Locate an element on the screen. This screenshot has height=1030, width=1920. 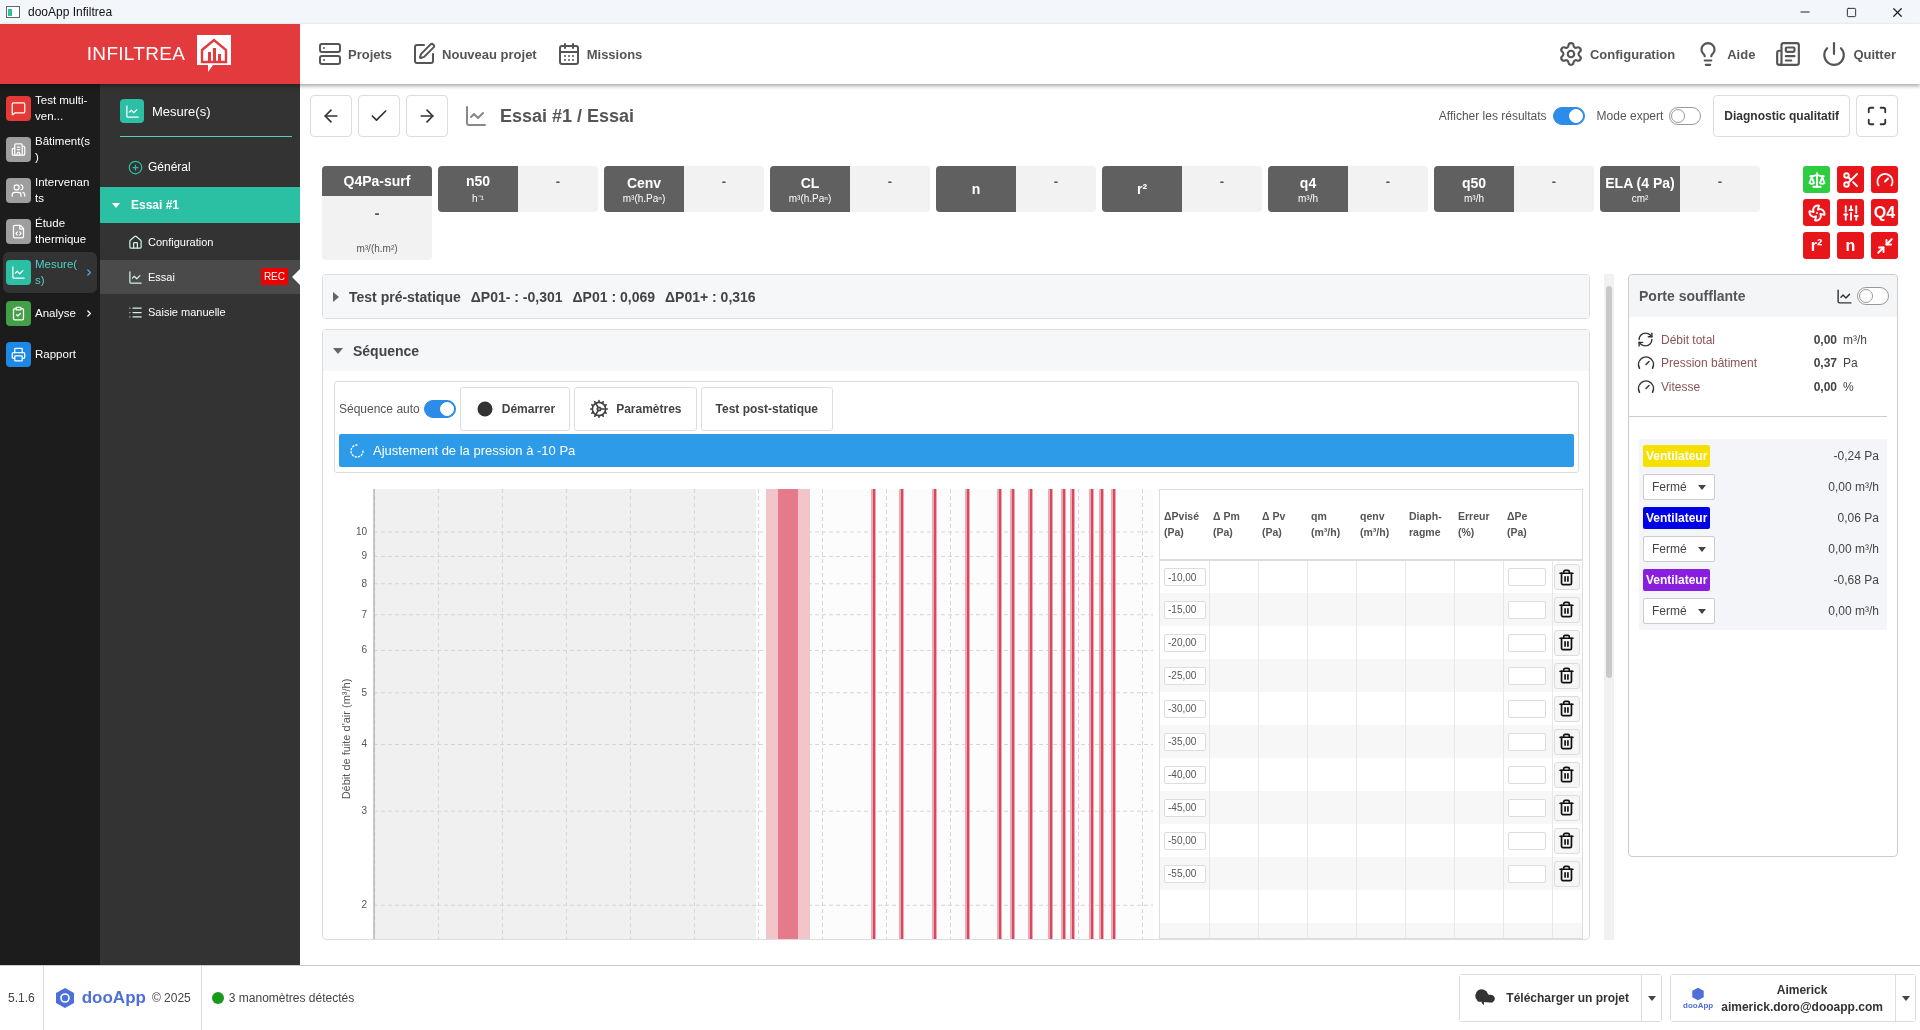
sidebar-item: Rapport is located at coordinates (50, 354).